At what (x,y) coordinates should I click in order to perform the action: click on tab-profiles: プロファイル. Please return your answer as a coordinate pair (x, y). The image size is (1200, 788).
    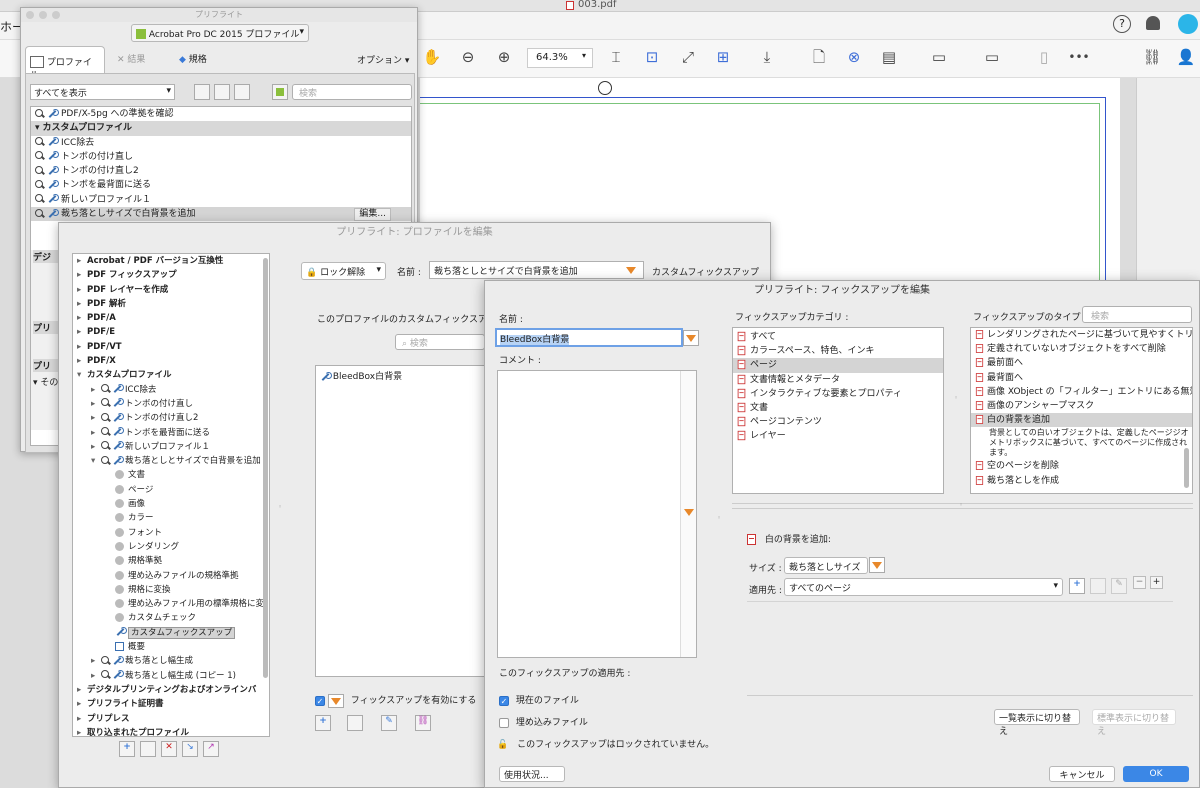
    Looking at the image, I should click on (65, 63).